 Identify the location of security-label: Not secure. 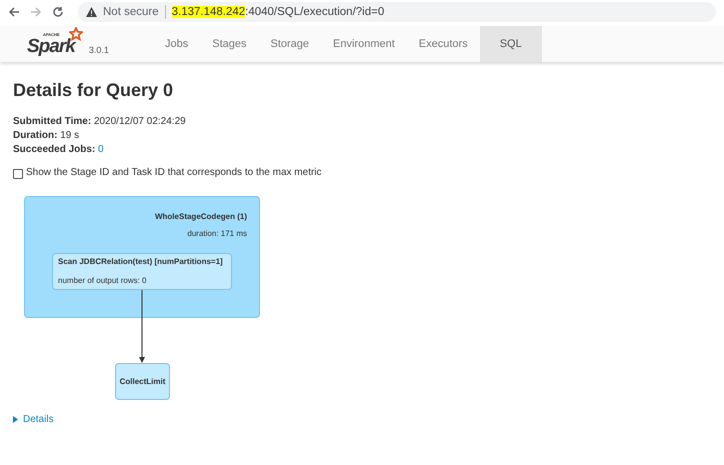
(131, 12).